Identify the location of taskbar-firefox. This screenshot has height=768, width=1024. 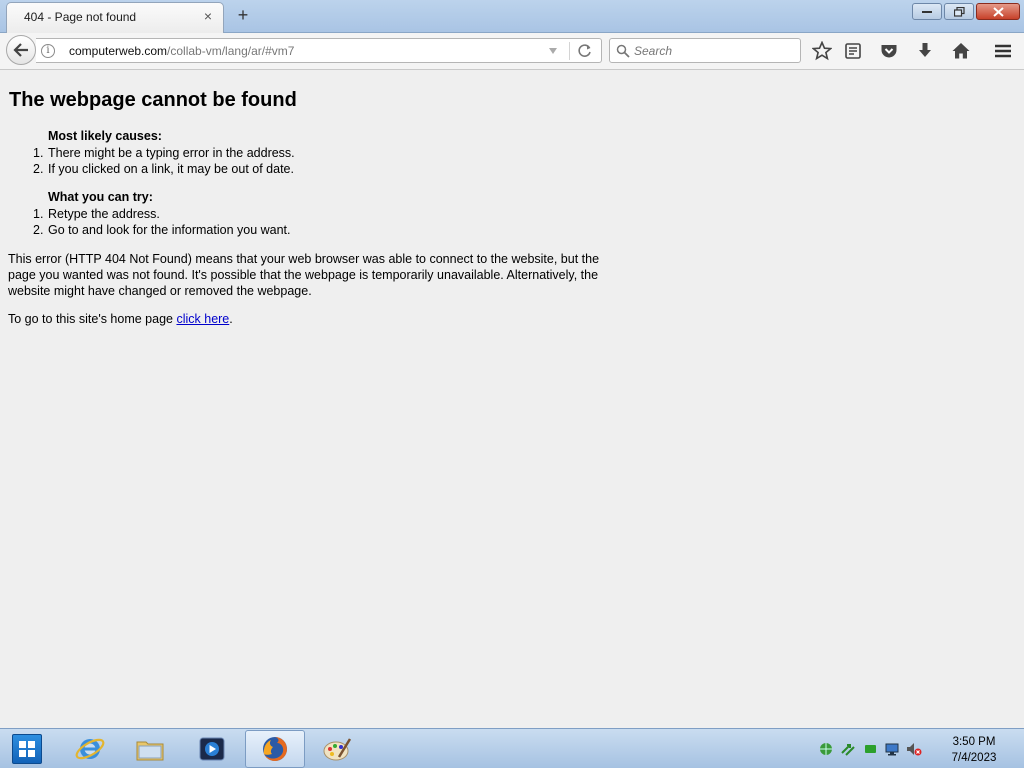
(275, 749).